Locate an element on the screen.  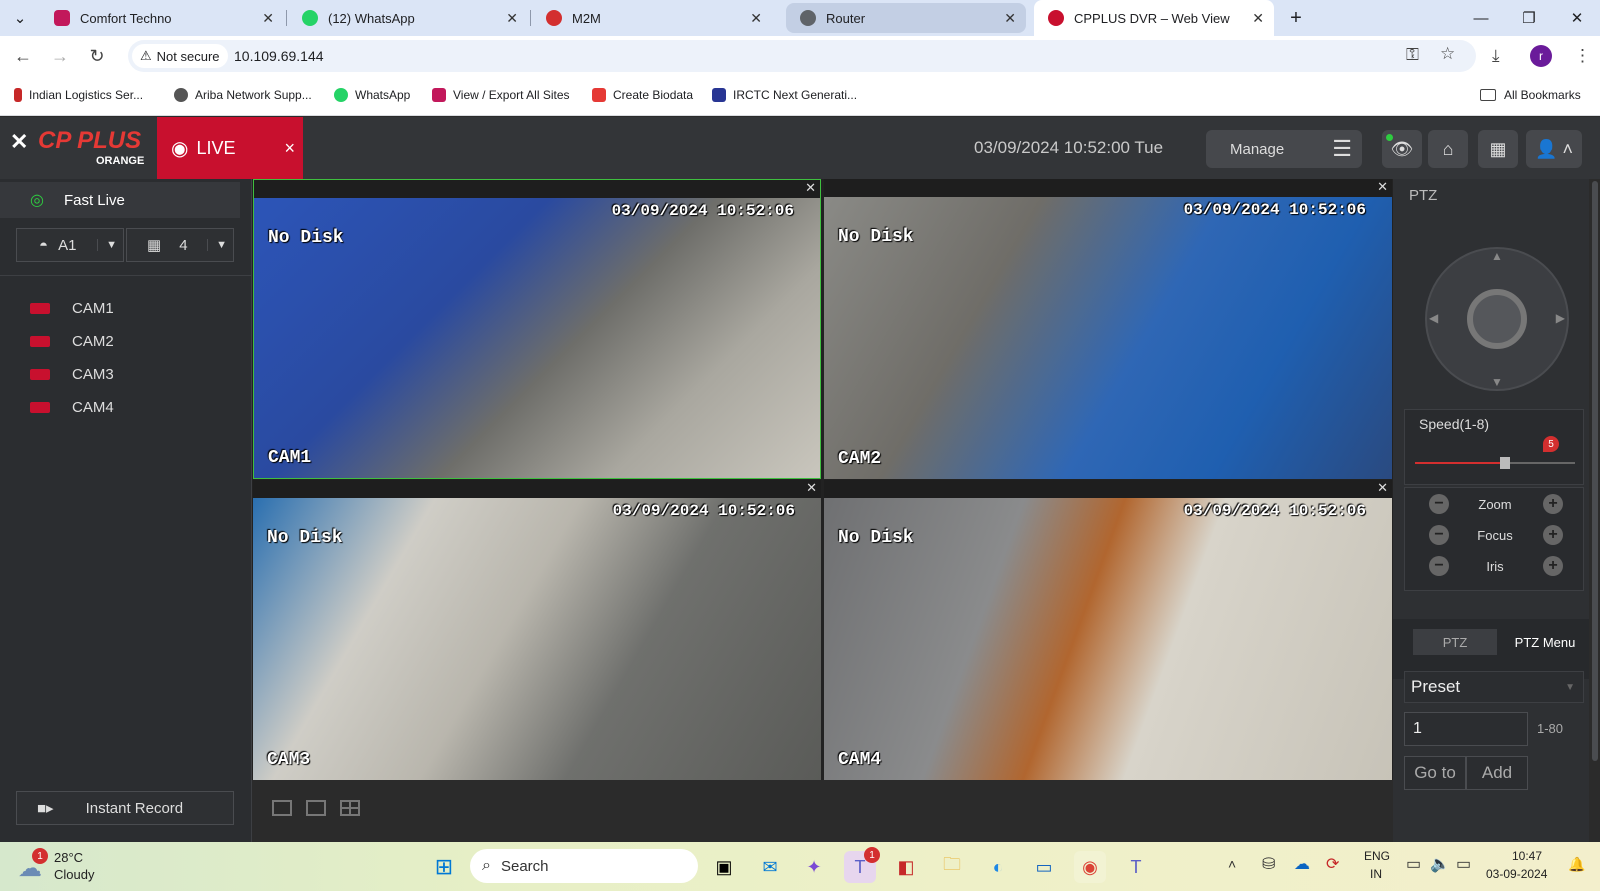
clock-date: 03-09-2024 is located at coordinates (1516, 874).